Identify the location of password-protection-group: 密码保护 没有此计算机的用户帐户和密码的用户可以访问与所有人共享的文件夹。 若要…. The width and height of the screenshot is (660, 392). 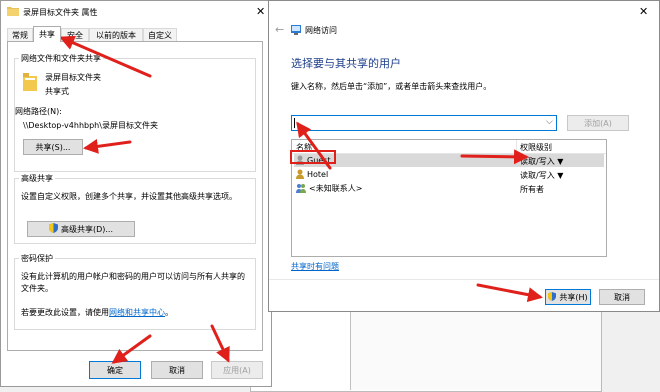
(135, 291).